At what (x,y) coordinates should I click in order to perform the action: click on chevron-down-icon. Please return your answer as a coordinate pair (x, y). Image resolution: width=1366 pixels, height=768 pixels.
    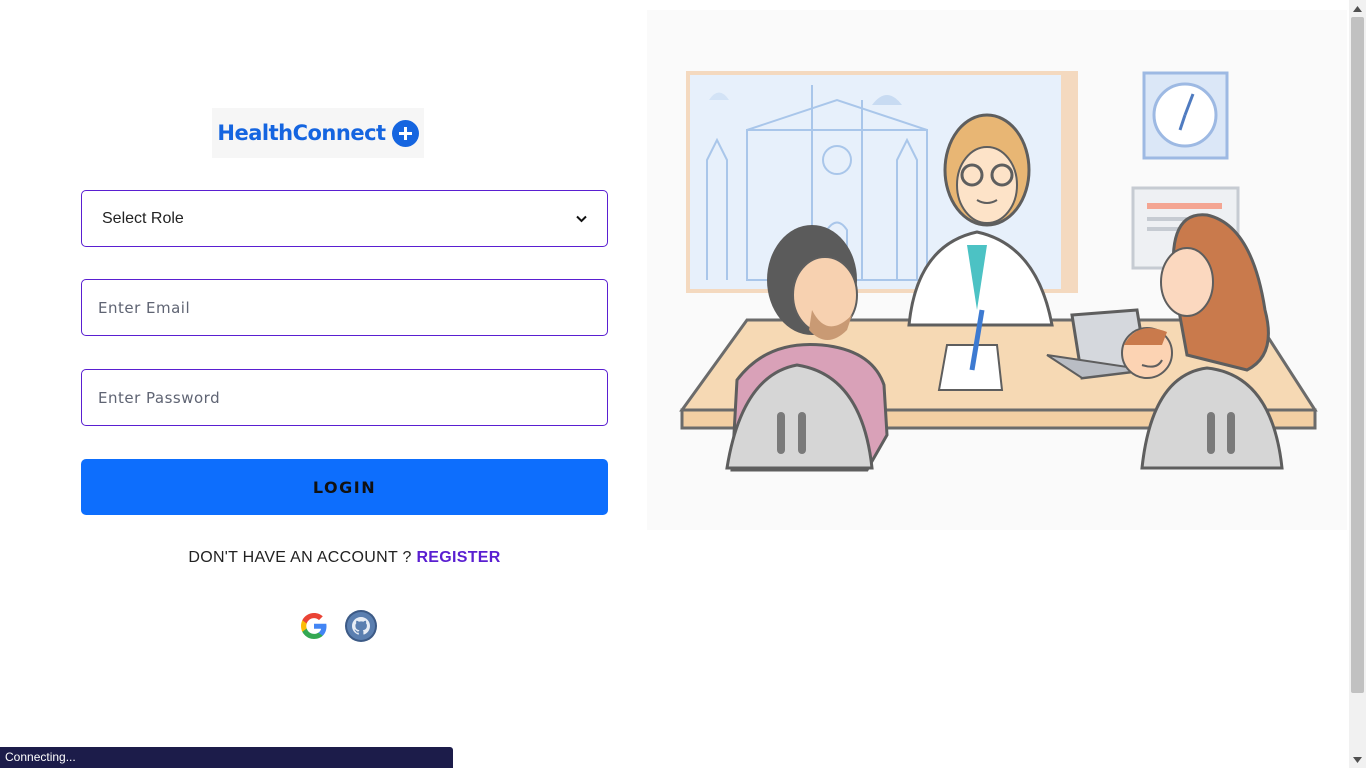
    Looking at the image, I should click on (581, 219).